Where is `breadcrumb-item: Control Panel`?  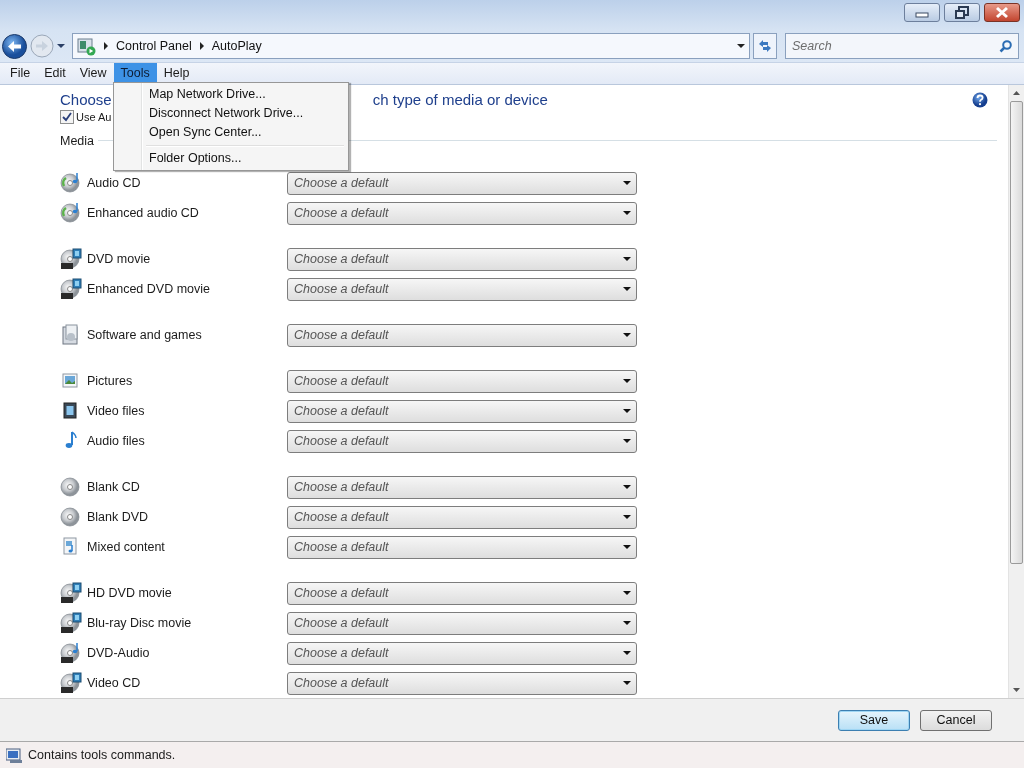
breadcrumb-item: Control Panel is located at coordinates (154, 46).